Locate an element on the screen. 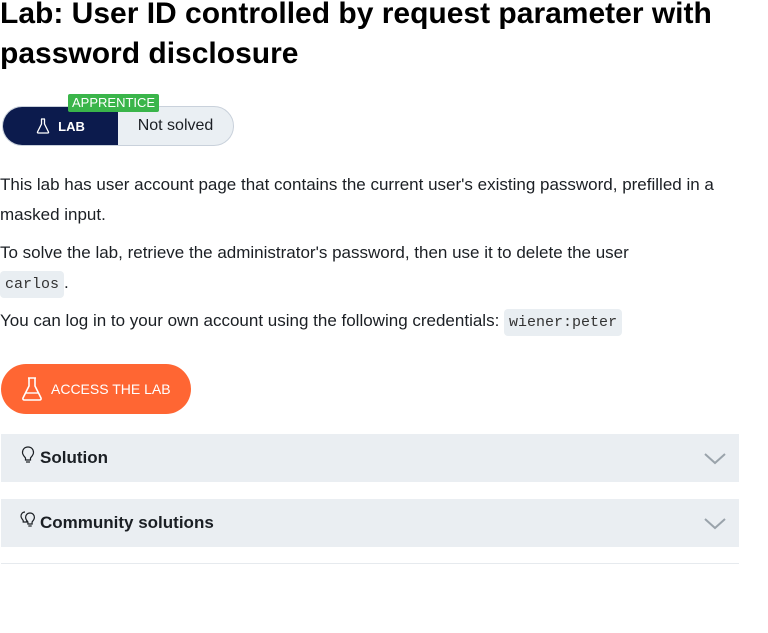  status-pill: LAB Not solved is located at coordinates (118, 126).